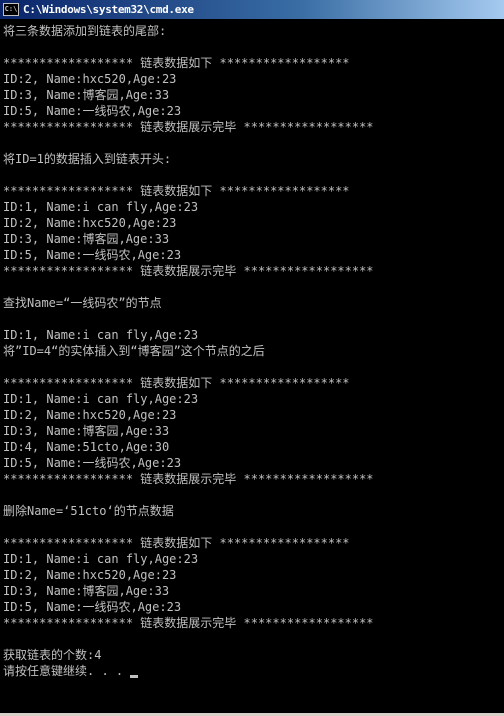 The width and height of the screenshot is (504, 716). Describe the element at coordinates (253, 671) in the screenshot. I see `prompt-line: 请按任意键继续. . .` at that location.